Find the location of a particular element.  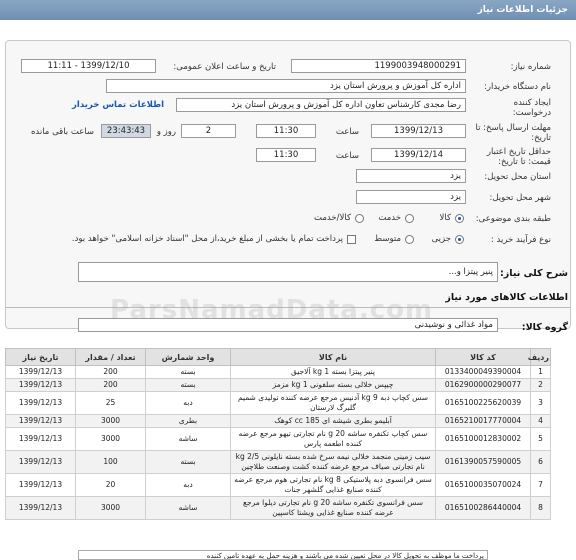

cell-code: 0162900000290077 is located at coordinates (483, 385).